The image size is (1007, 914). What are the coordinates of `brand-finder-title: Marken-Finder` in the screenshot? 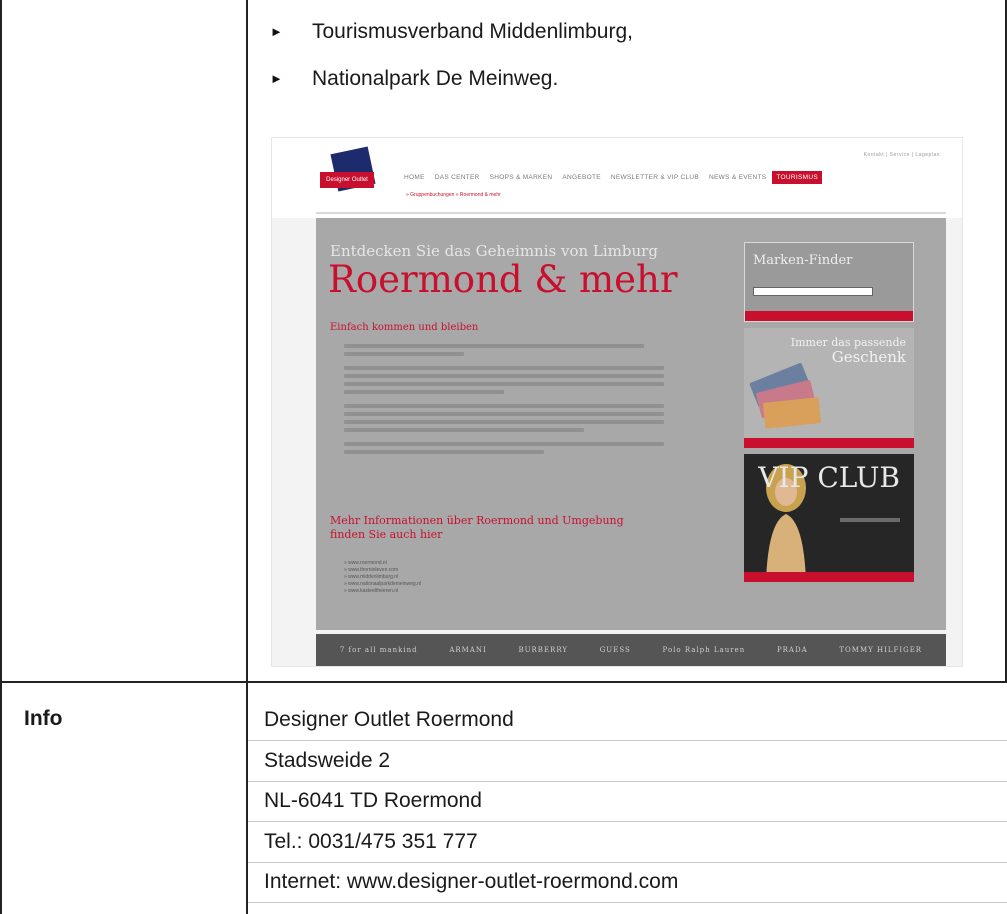 It's located at (803, 260).